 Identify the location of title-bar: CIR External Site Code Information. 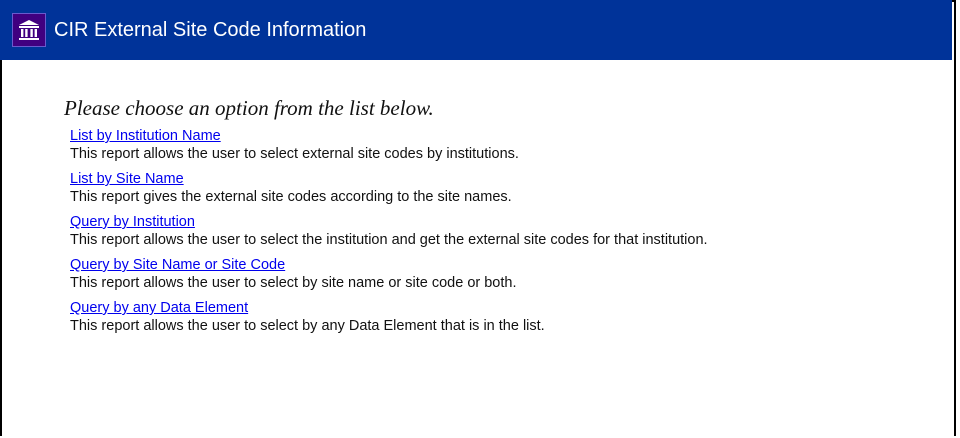
(476, 30).